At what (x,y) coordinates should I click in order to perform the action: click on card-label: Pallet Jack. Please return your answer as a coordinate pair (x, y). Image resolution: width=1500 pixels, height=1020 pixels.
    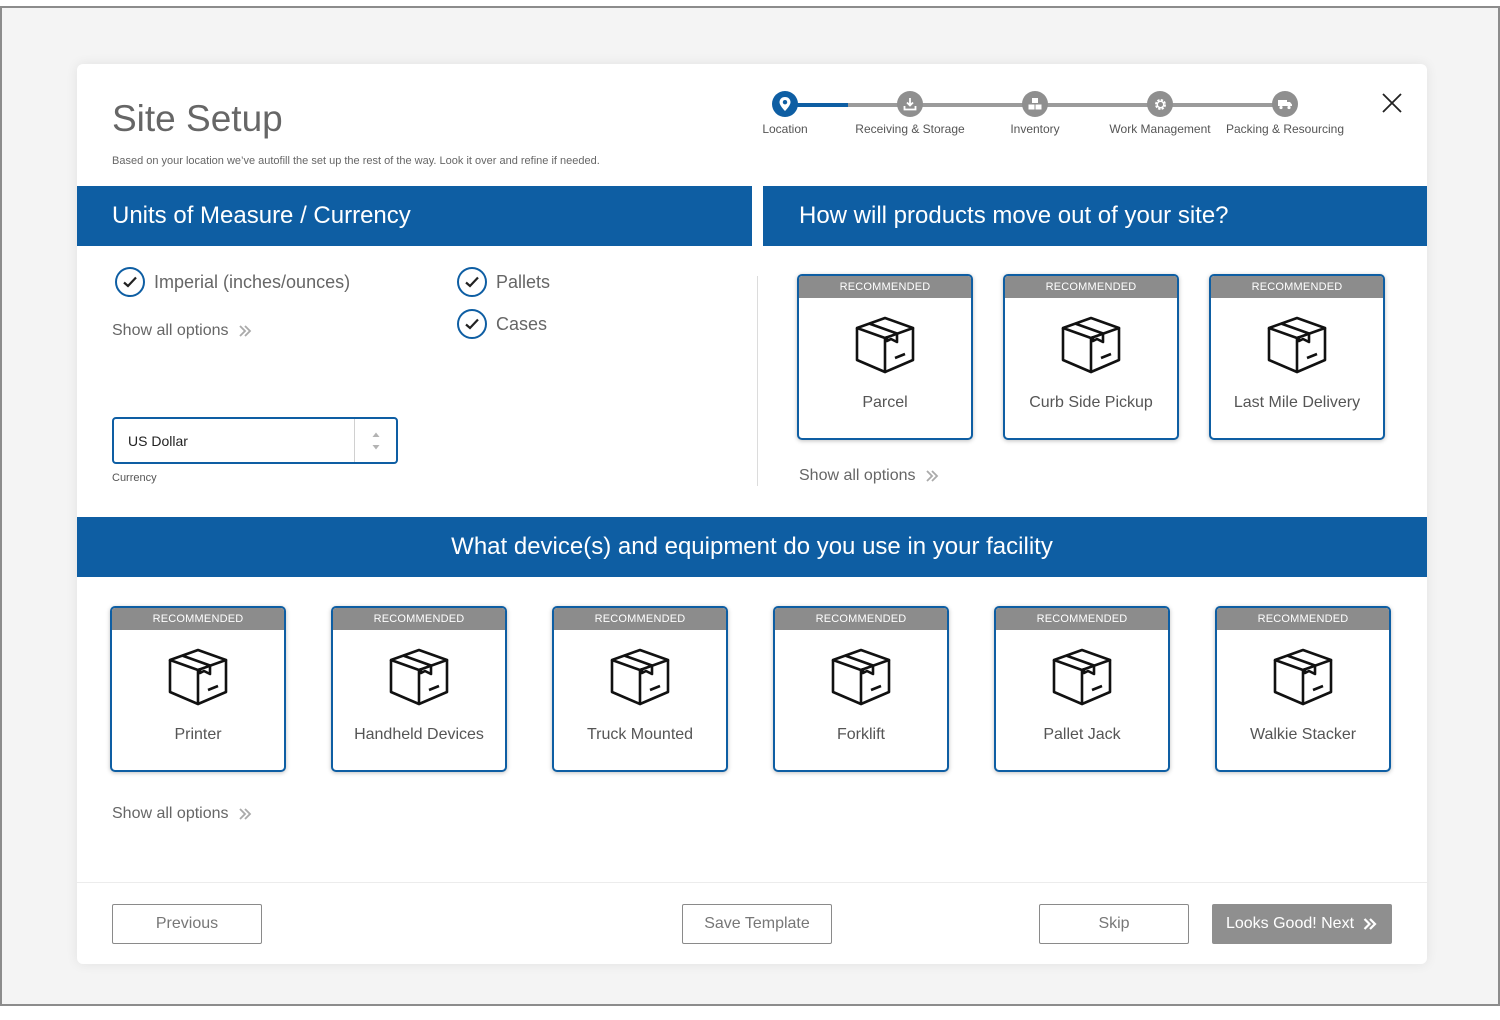
    Looking at the image, I should click on (1082, 734).